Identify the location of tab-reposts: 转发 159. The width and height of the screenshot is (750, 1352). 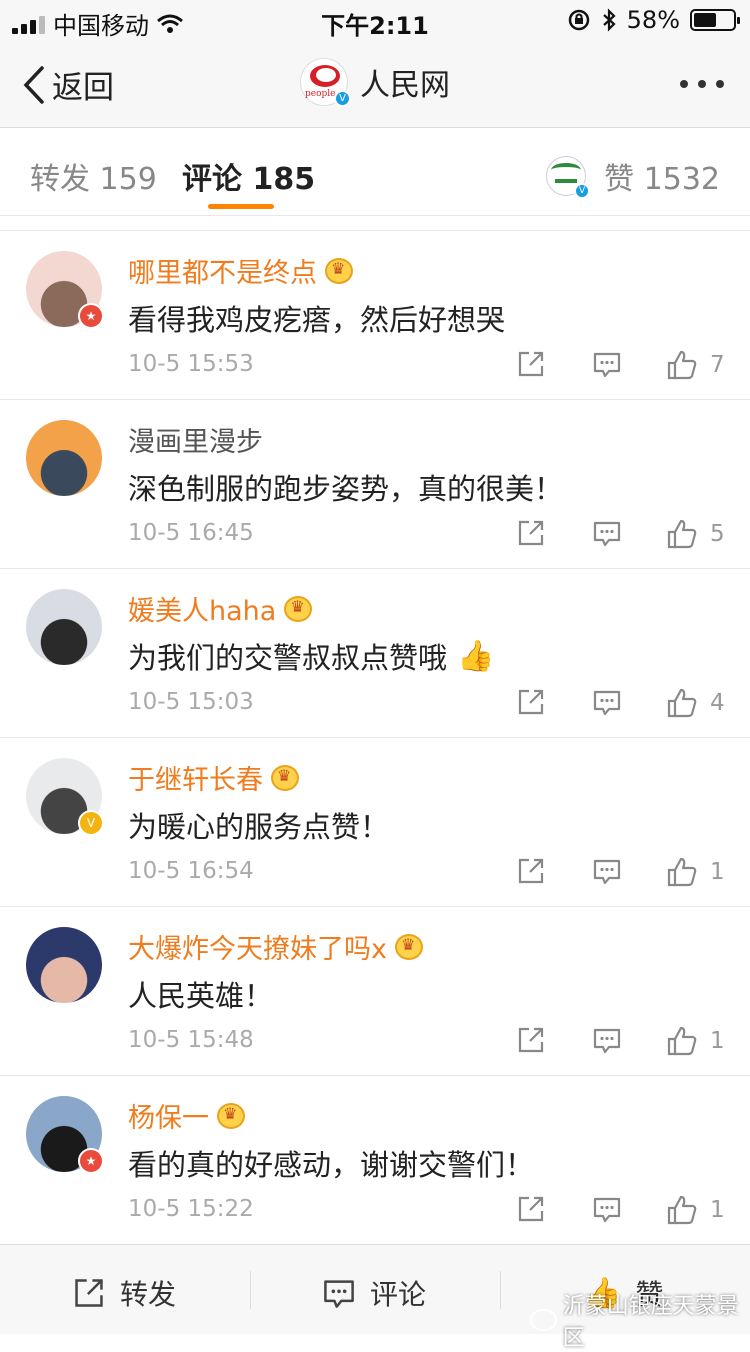
(93, 176).